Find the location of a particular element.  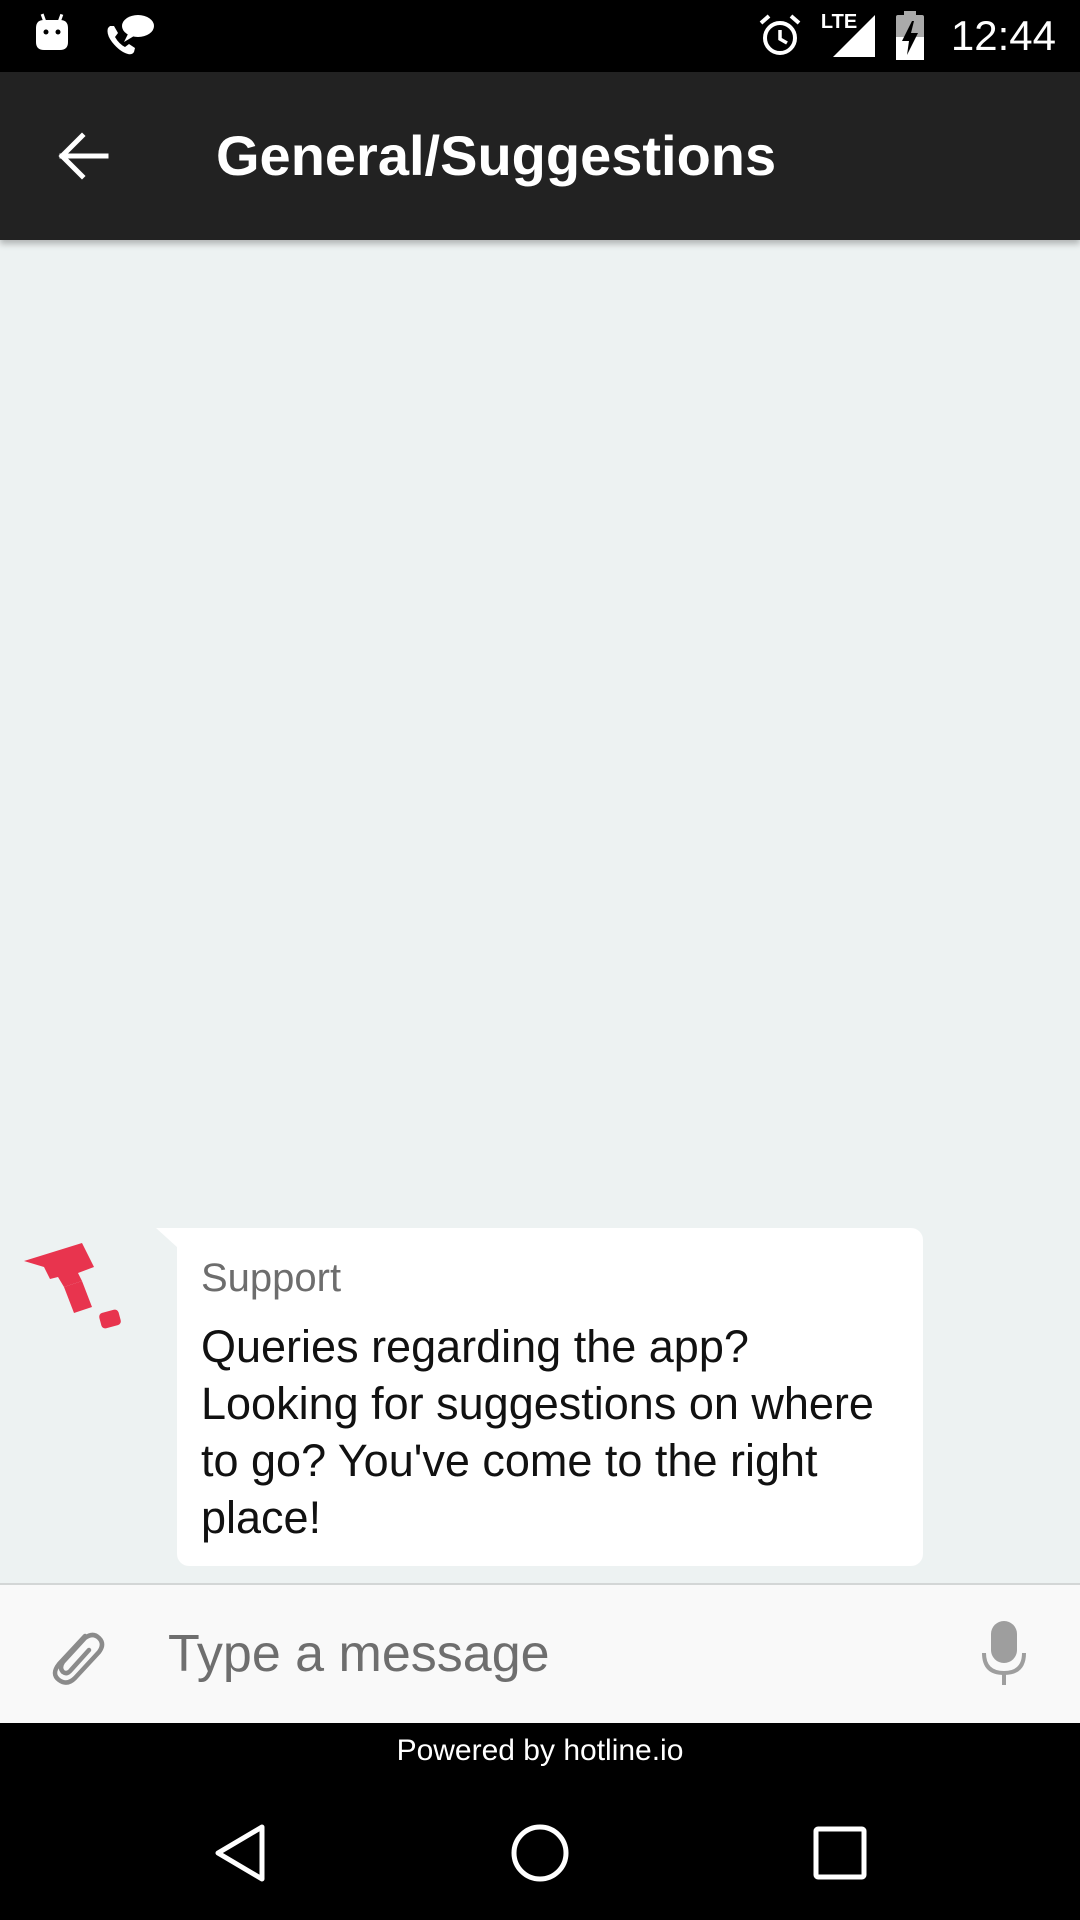

arrow-left-icon is located at coordinates (83, 156).